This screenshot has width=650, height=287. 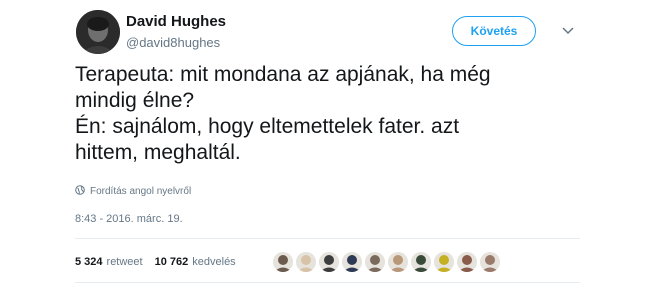 I want to click on avatar, so click(x=98, y=32).